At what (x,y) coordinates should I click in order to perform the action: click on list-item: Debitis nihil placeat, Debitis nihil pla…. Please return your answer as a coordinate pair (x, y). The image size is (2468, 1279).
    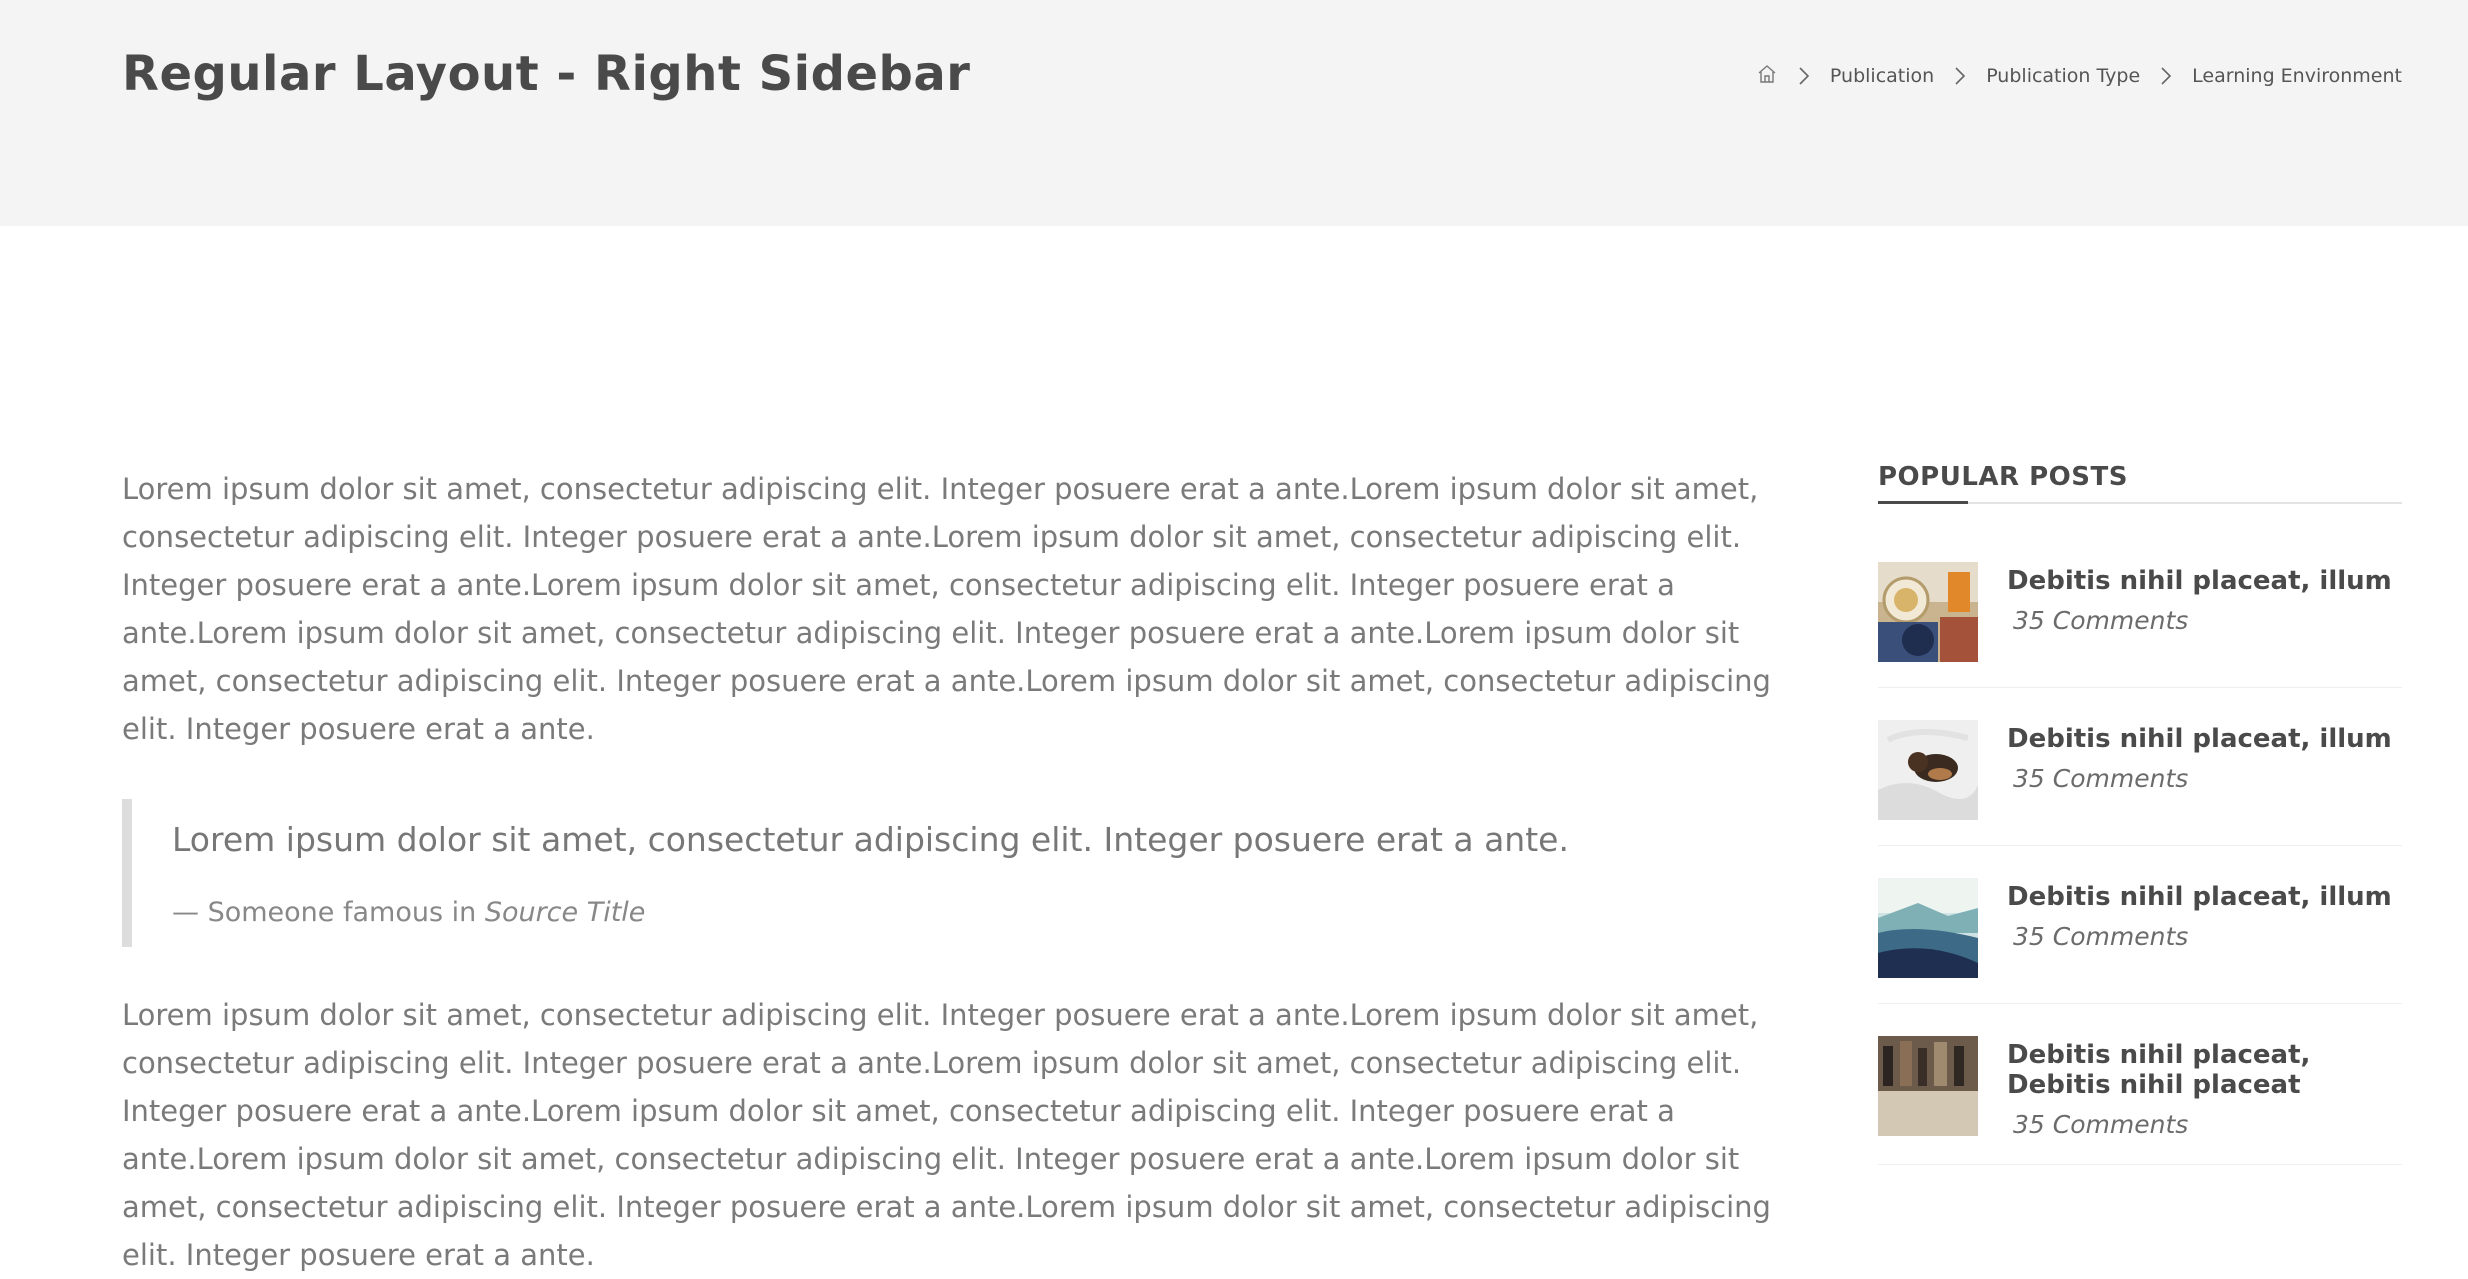
    Looking at the image, I should click on (2140, 1100).